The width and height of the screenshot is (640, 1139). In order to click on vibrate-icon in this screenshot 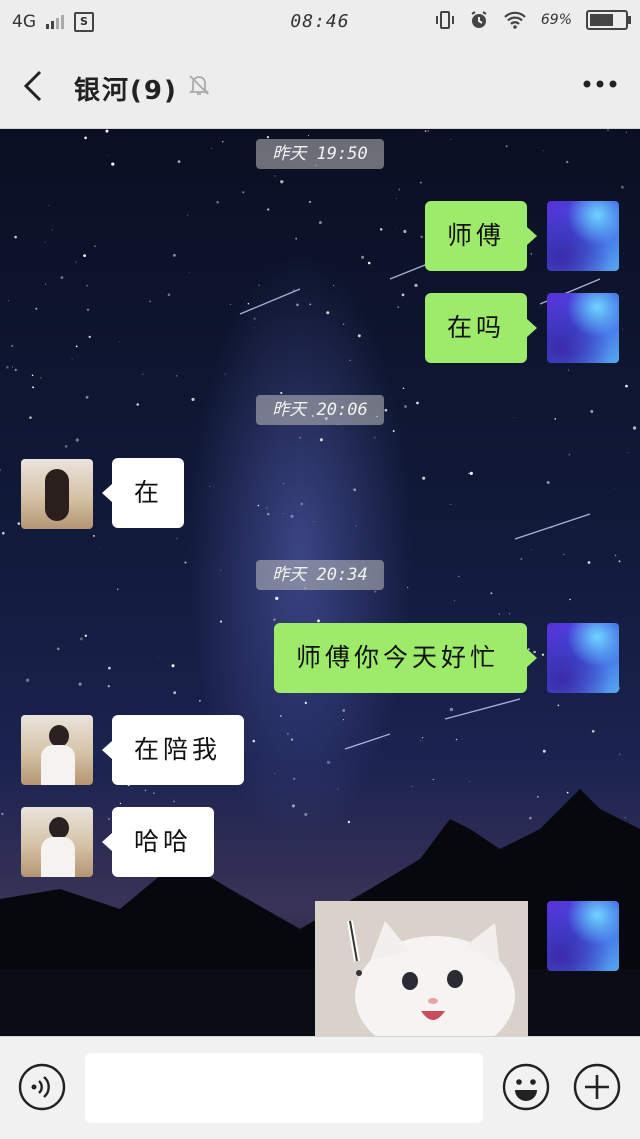, I will do `click(444, 20)`.